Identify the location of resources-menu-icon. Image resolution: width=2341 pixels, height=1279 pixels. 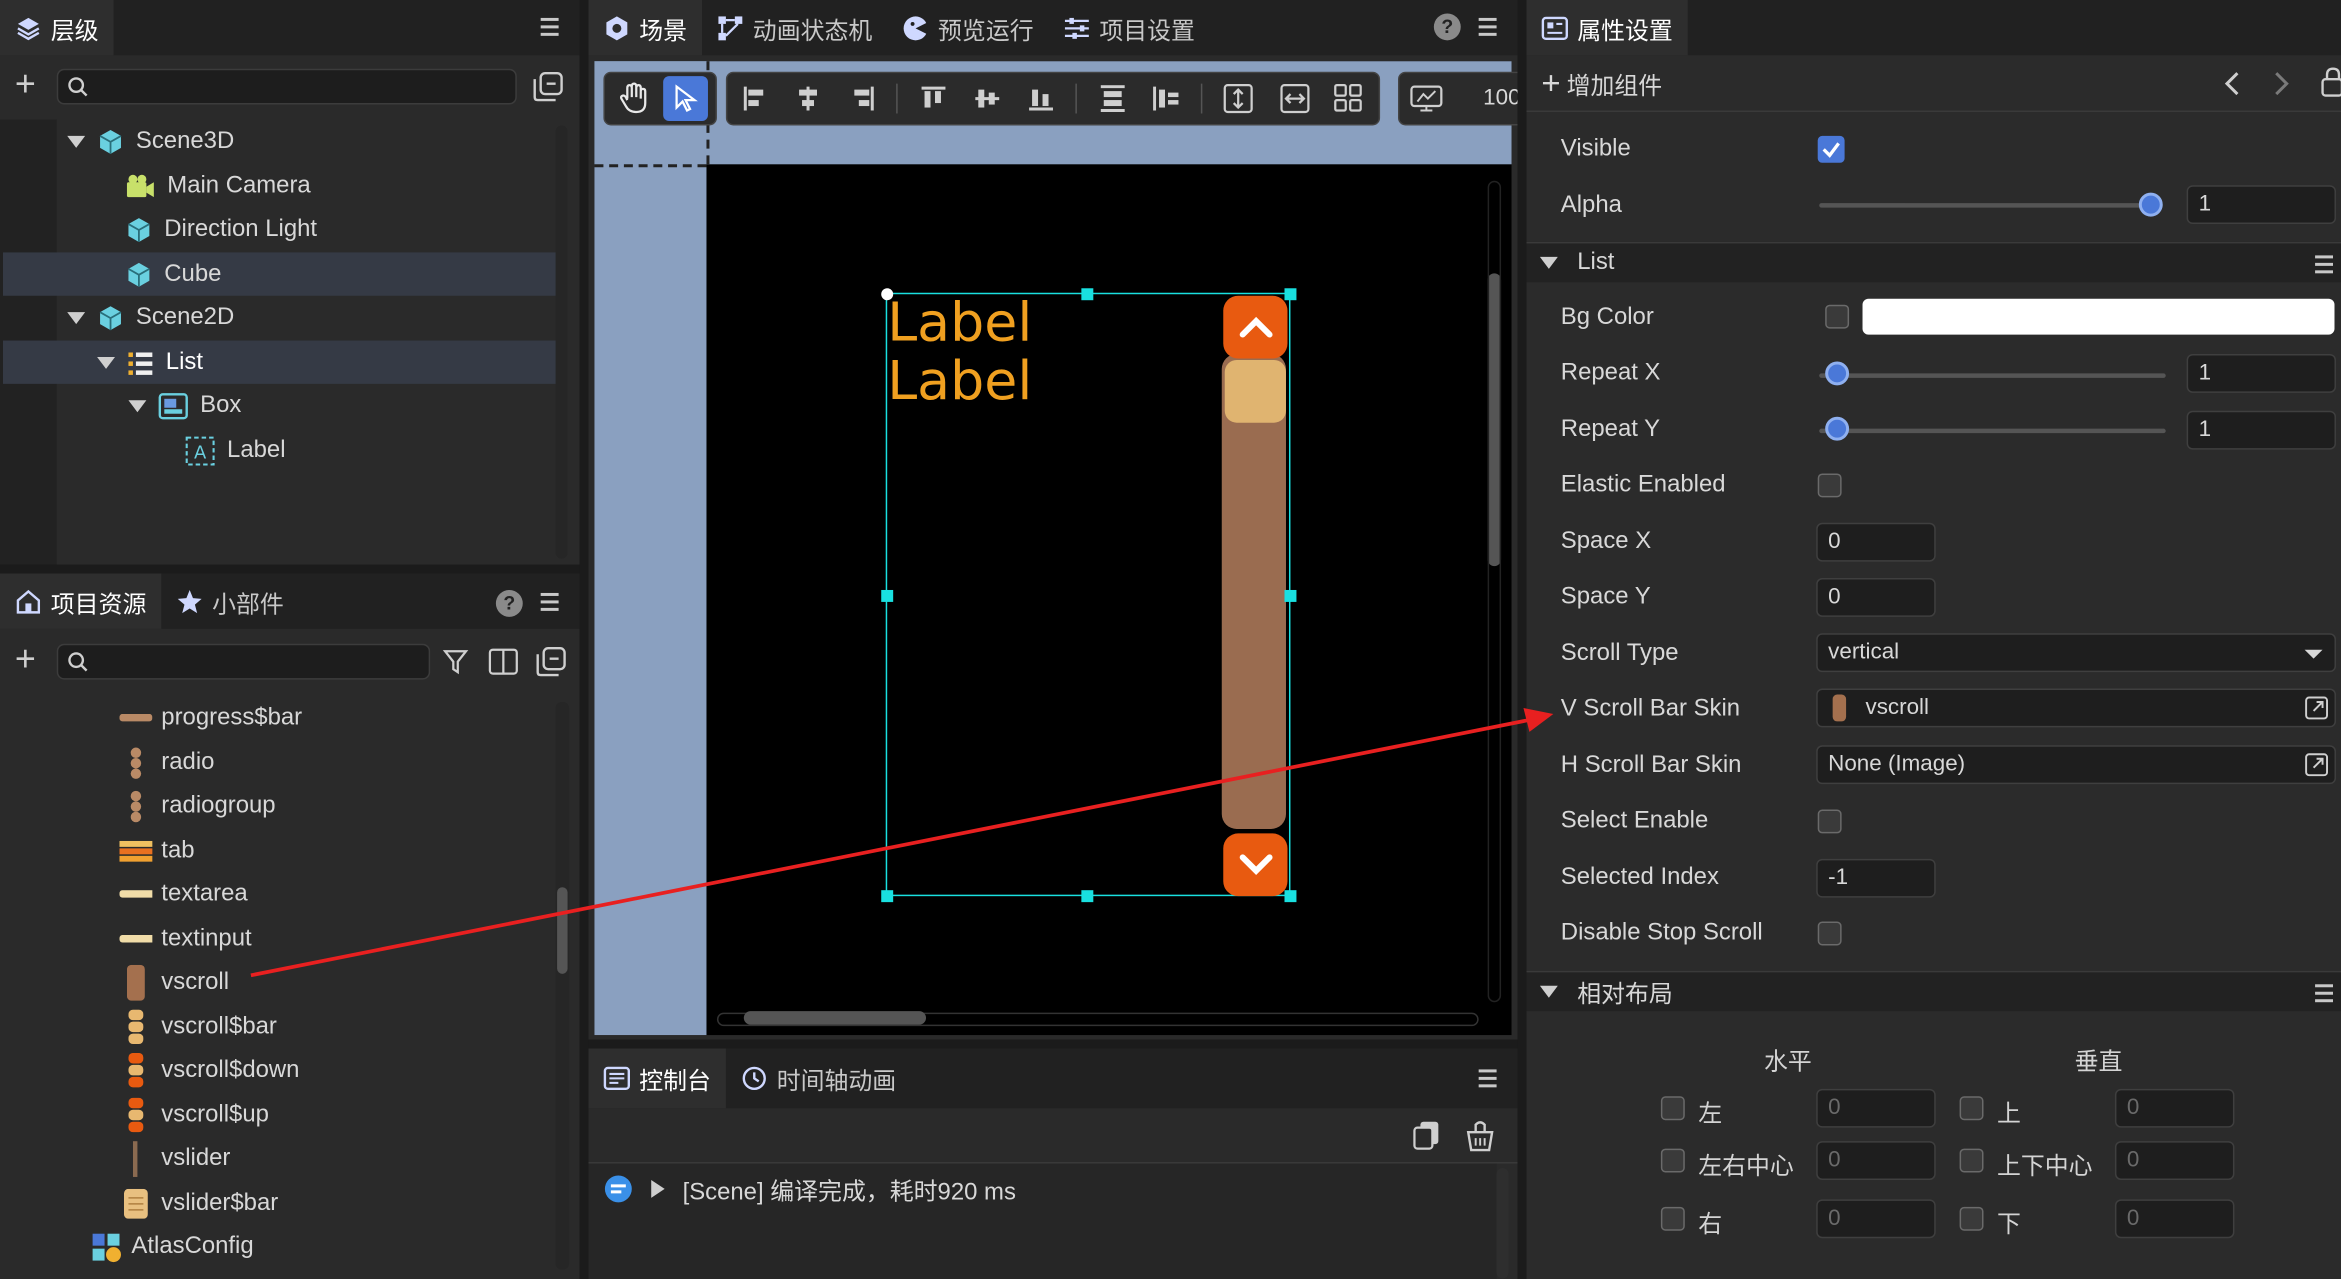
(549, 601).